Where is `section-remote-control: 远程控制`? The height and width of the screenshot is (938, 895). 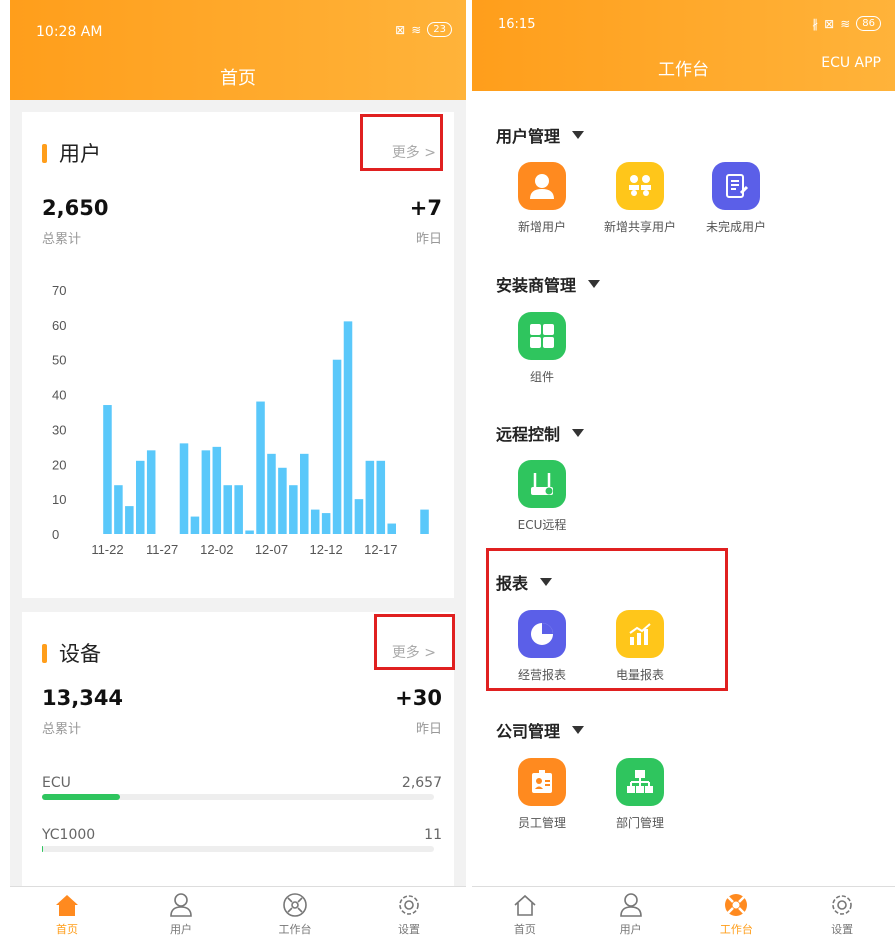
section-remote-control: 远程控制 is located at coordinates (540, 433).